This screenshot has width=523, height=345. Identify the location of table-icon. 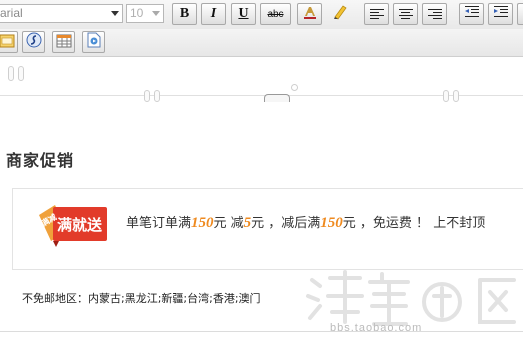
(64, 42).